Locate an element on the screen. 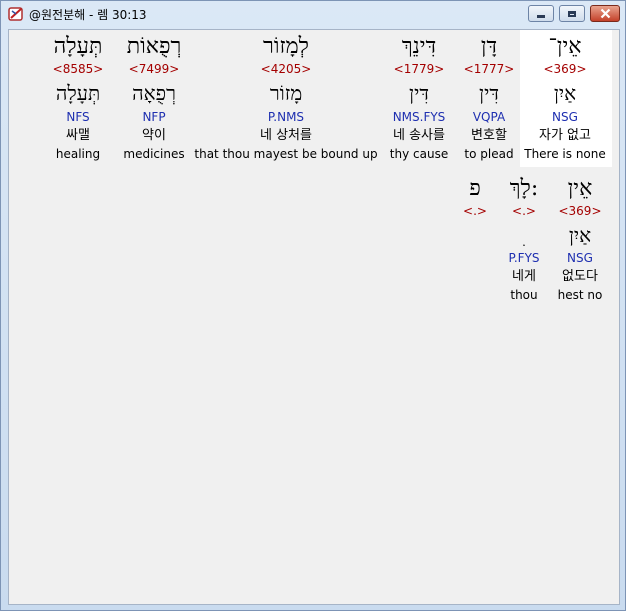  hebrew-word: פ is located at coordinates (475, 189).